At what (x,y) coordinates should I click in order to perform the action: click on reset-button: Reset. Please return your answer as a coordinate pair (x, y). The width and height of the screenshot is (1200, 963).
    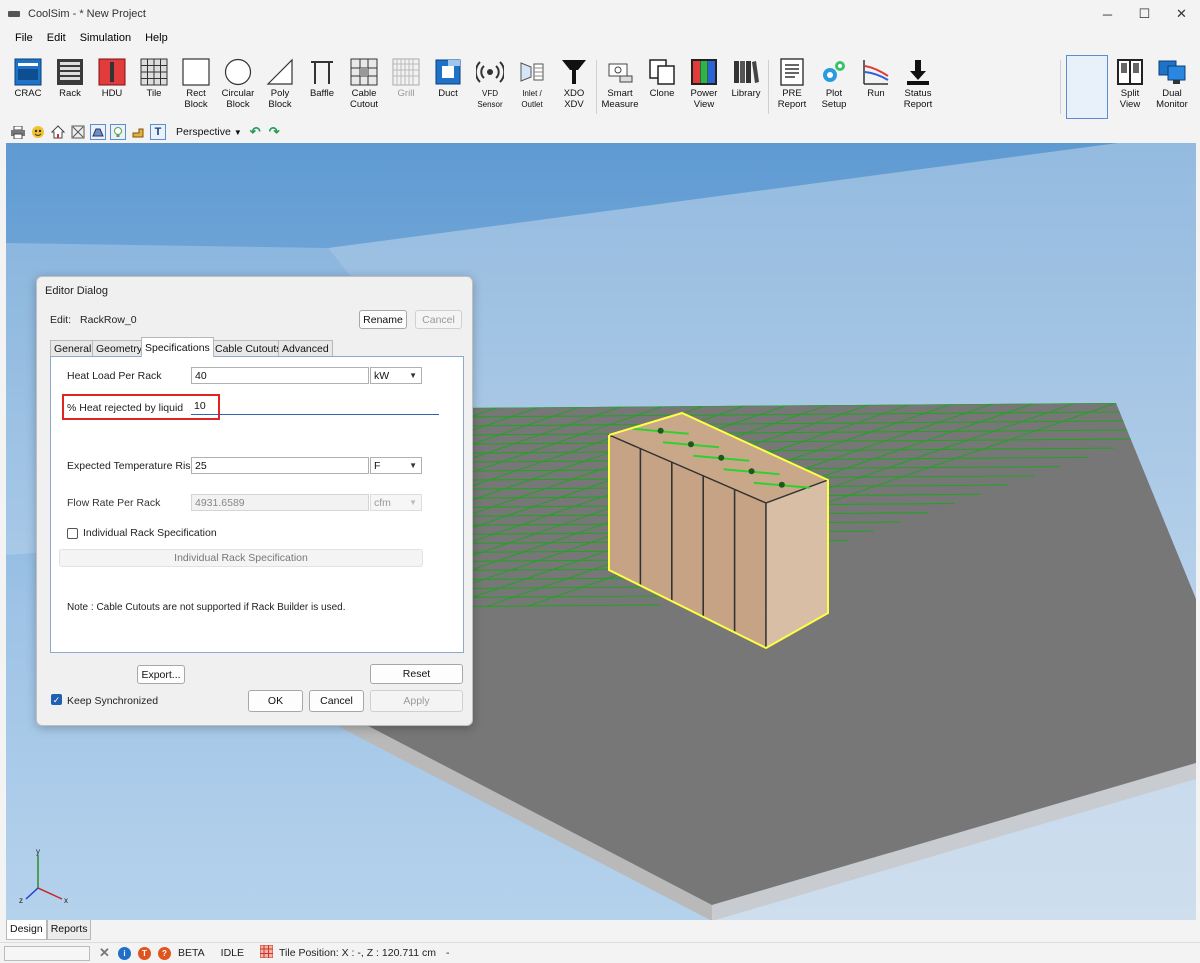
    Looking at the image, I should click on (416, 674).